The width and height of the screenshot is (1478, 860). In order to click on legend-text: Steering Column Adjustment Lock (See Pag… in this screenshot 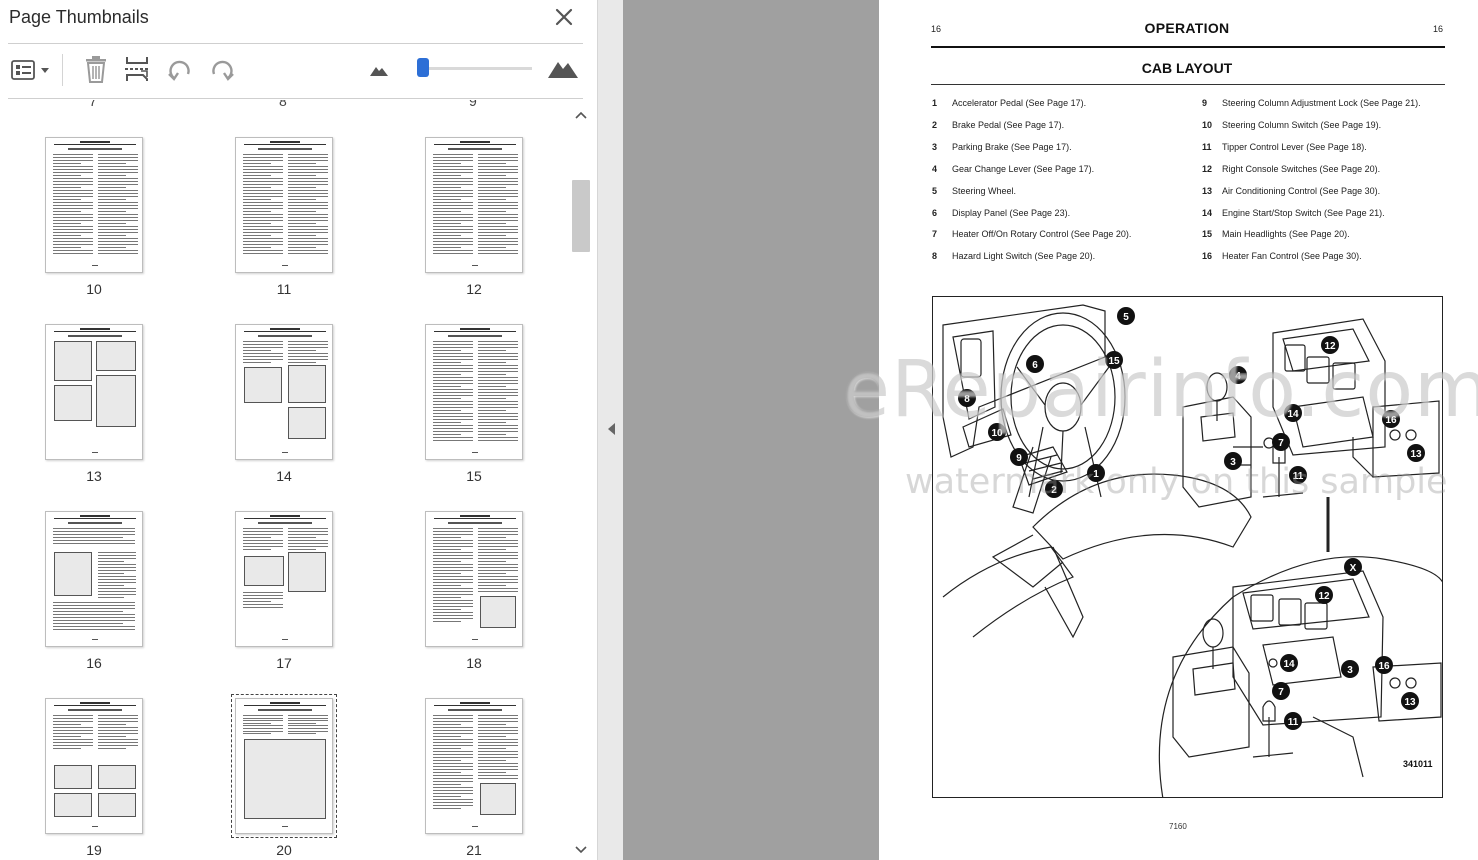, I will do `click(1321, 103)`.